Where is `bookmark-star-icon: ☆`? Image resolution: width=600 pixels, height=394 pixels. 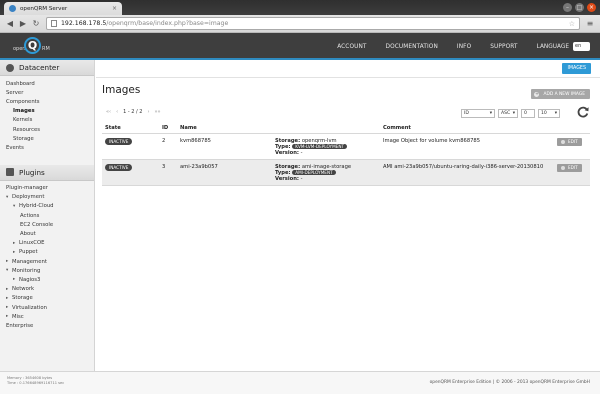
bookmark-star-icon: ☆ is located at coordinates (572, 24).